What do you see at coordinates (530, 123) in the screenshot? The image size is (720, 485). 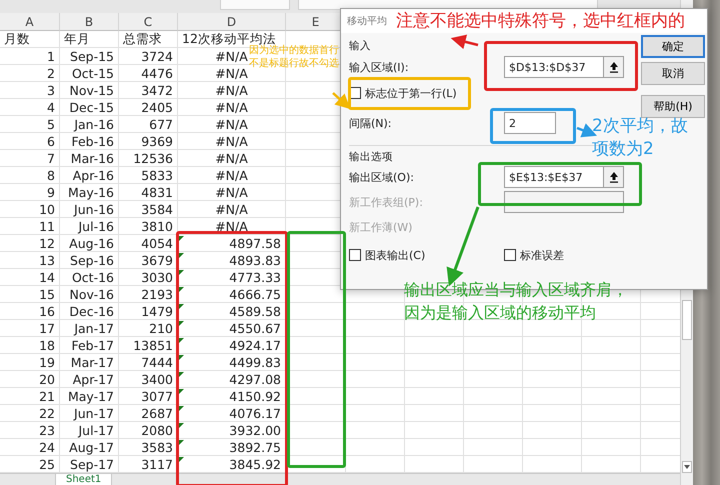 I see `range-field: 2` at bounding box center [530, 123].